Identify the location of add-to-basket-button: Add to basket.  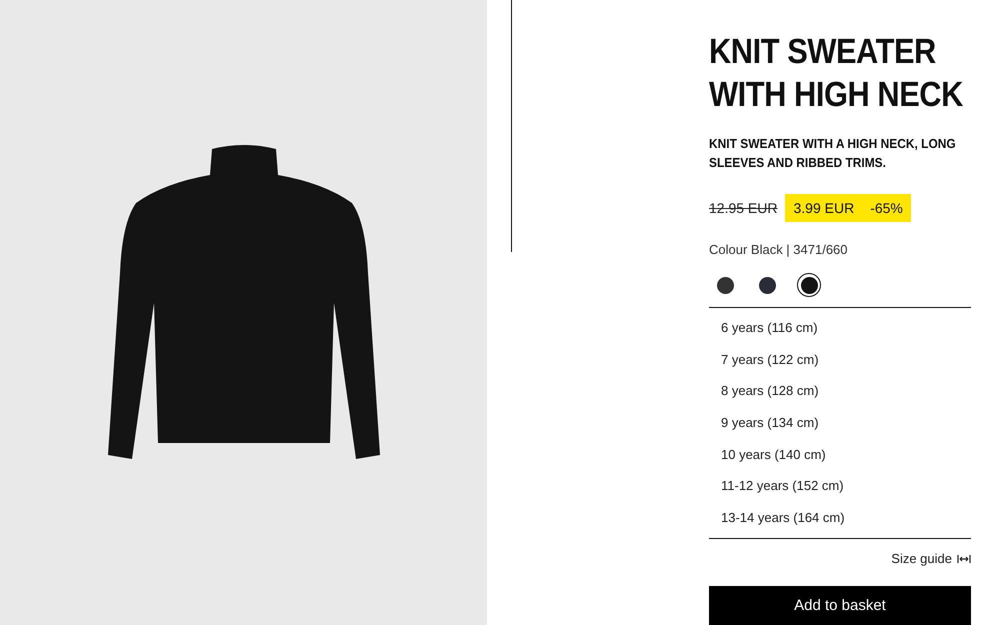
(840, 605).